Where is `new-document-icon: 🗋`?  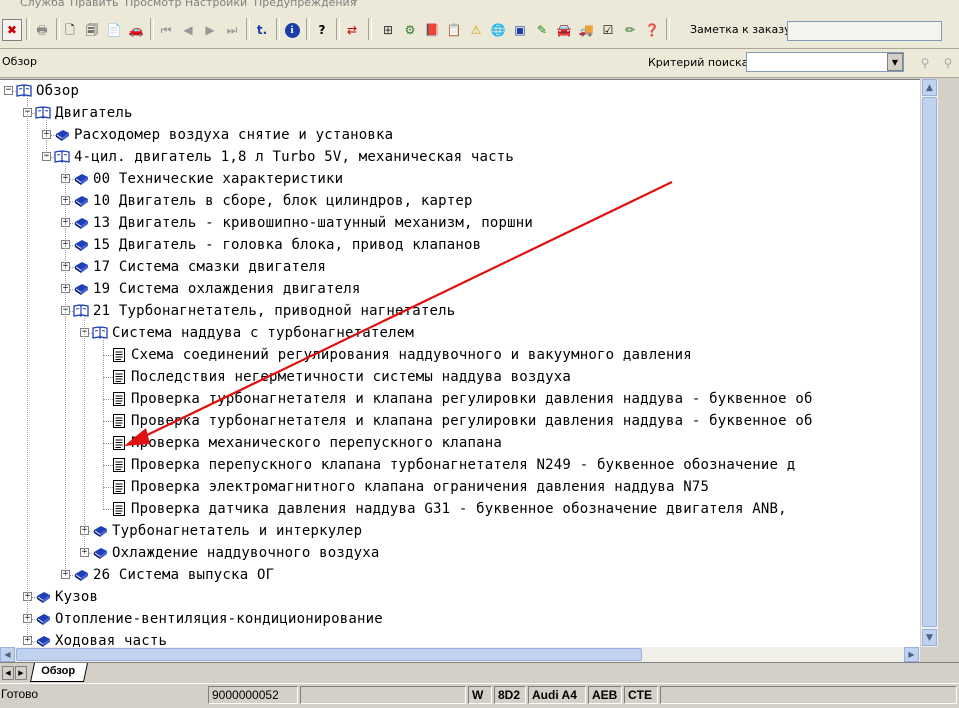
new-document-icon: 🗋 is located at coordinates (70, 30).